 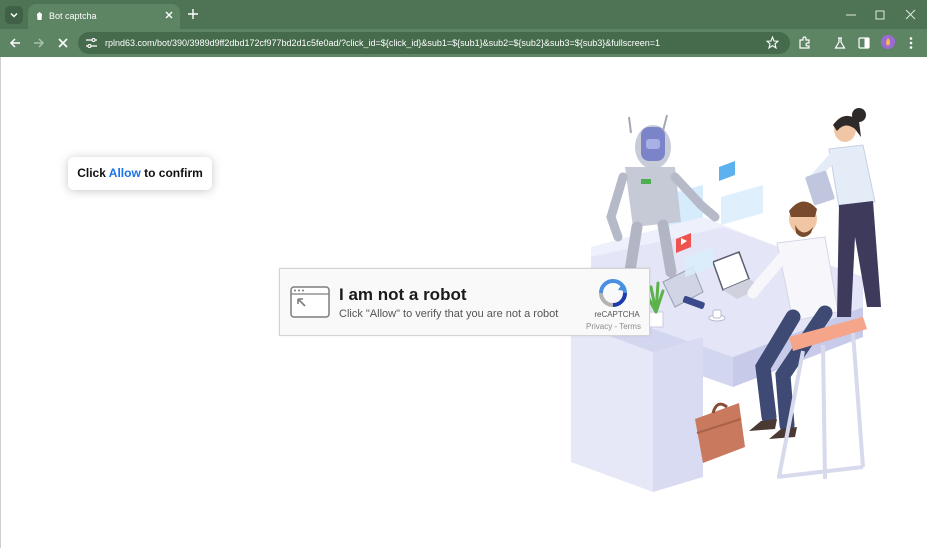 What do you see at coordinates (911, 43) in the screenshot?
I see `menu-icon` at bounding box center [911, 43].